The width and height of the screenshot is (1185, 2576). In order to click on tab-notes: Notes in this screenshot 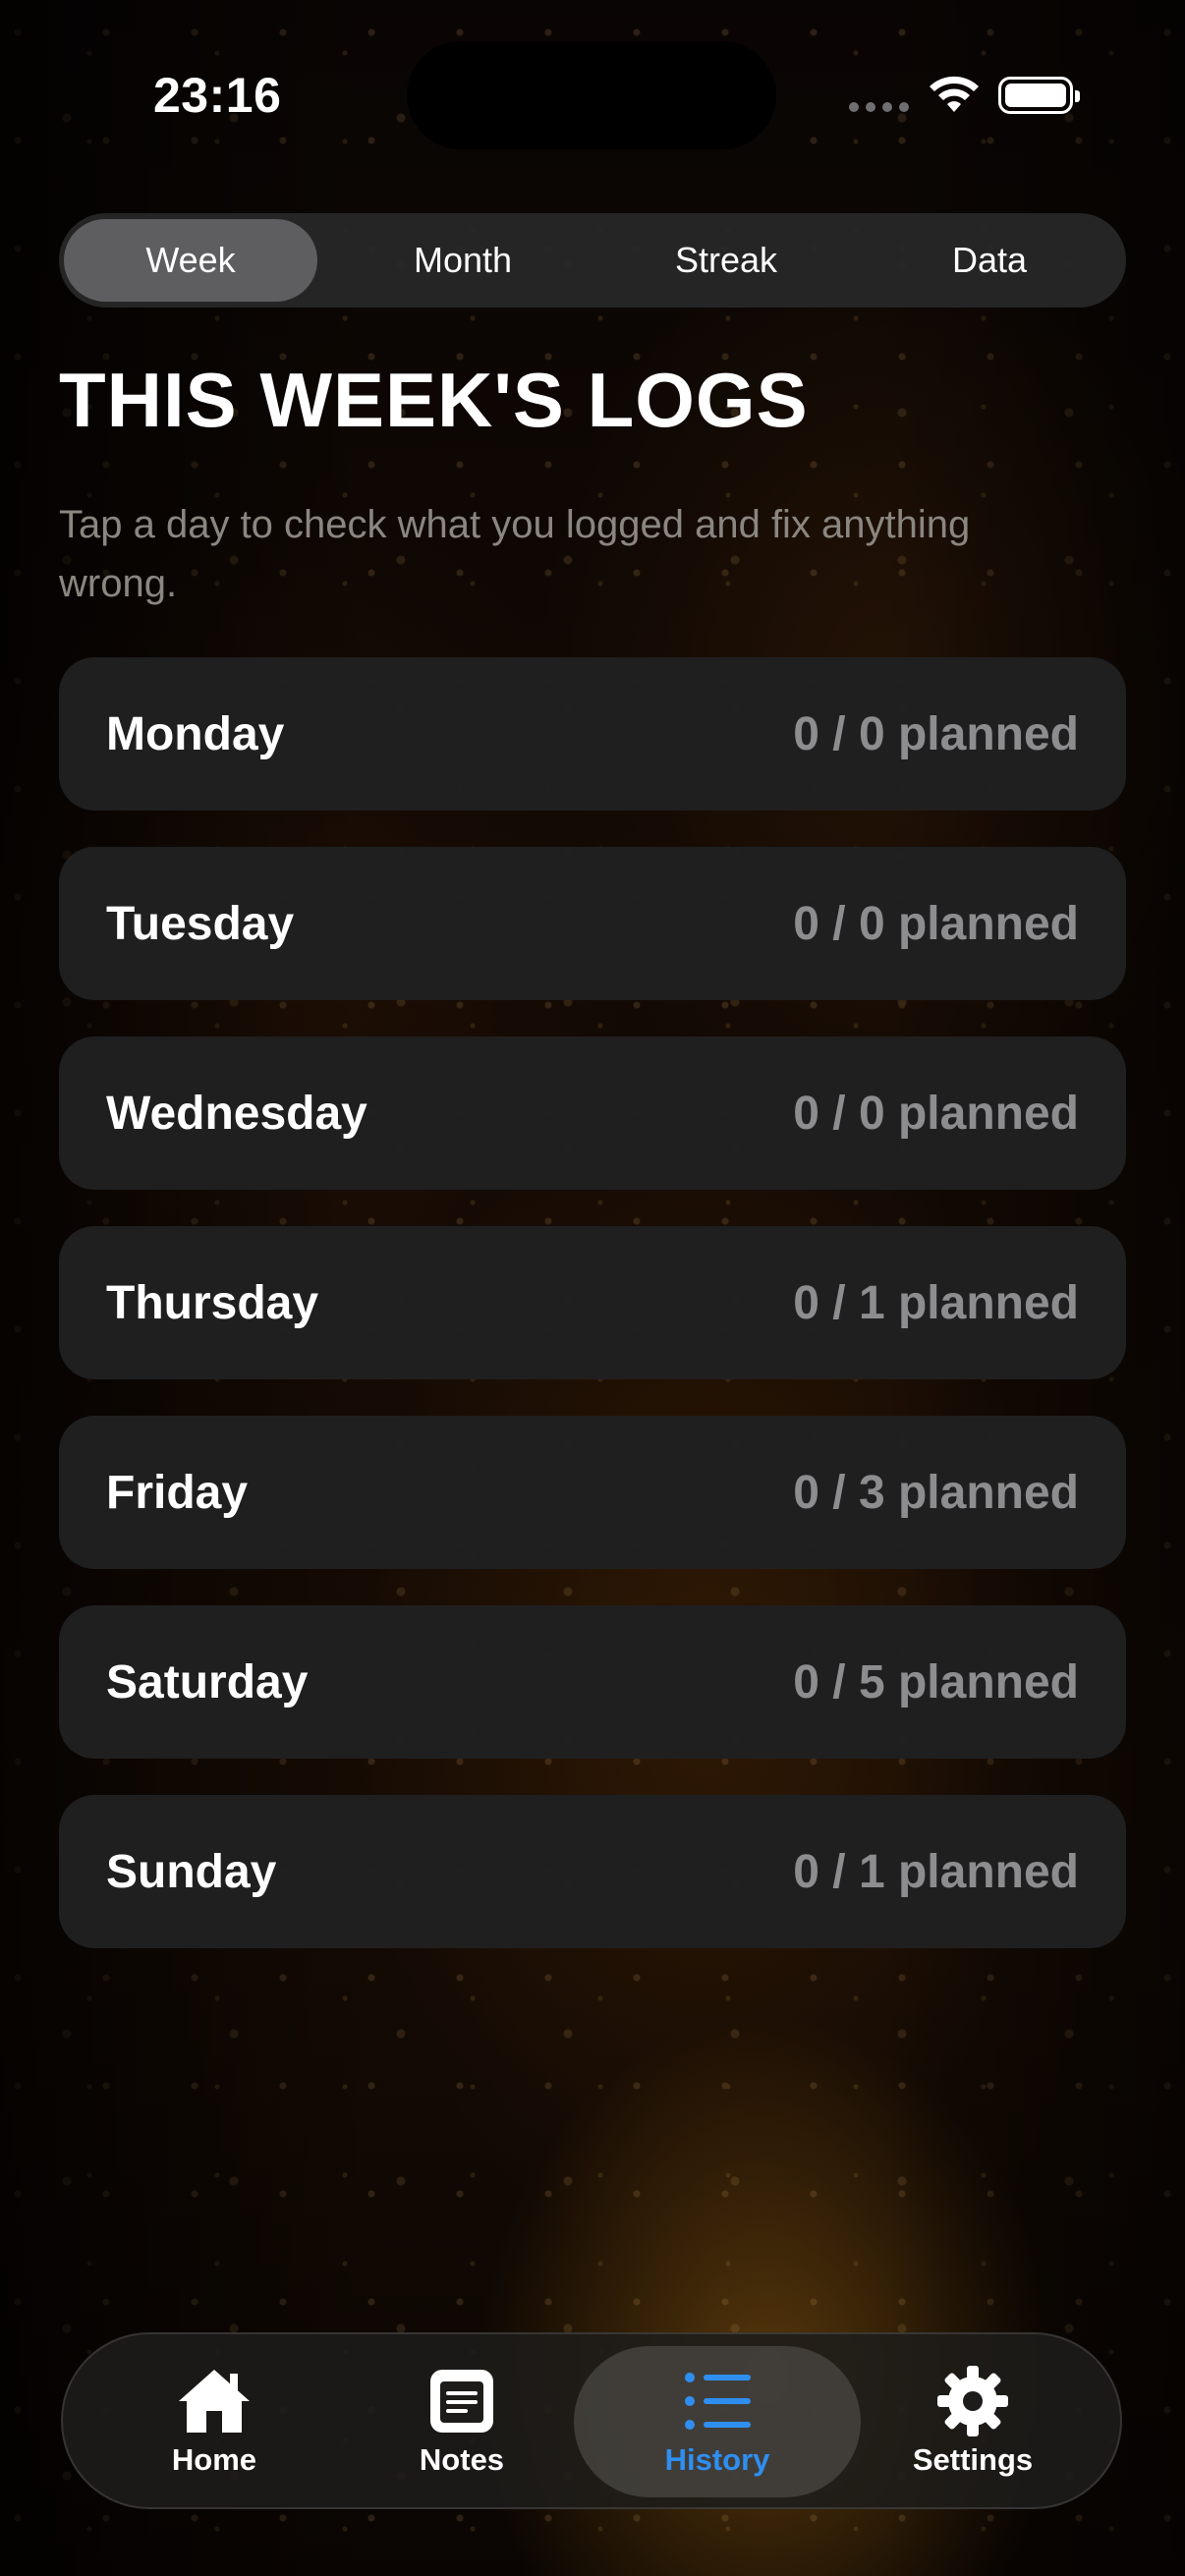, I will do `click(462, 2421)`.